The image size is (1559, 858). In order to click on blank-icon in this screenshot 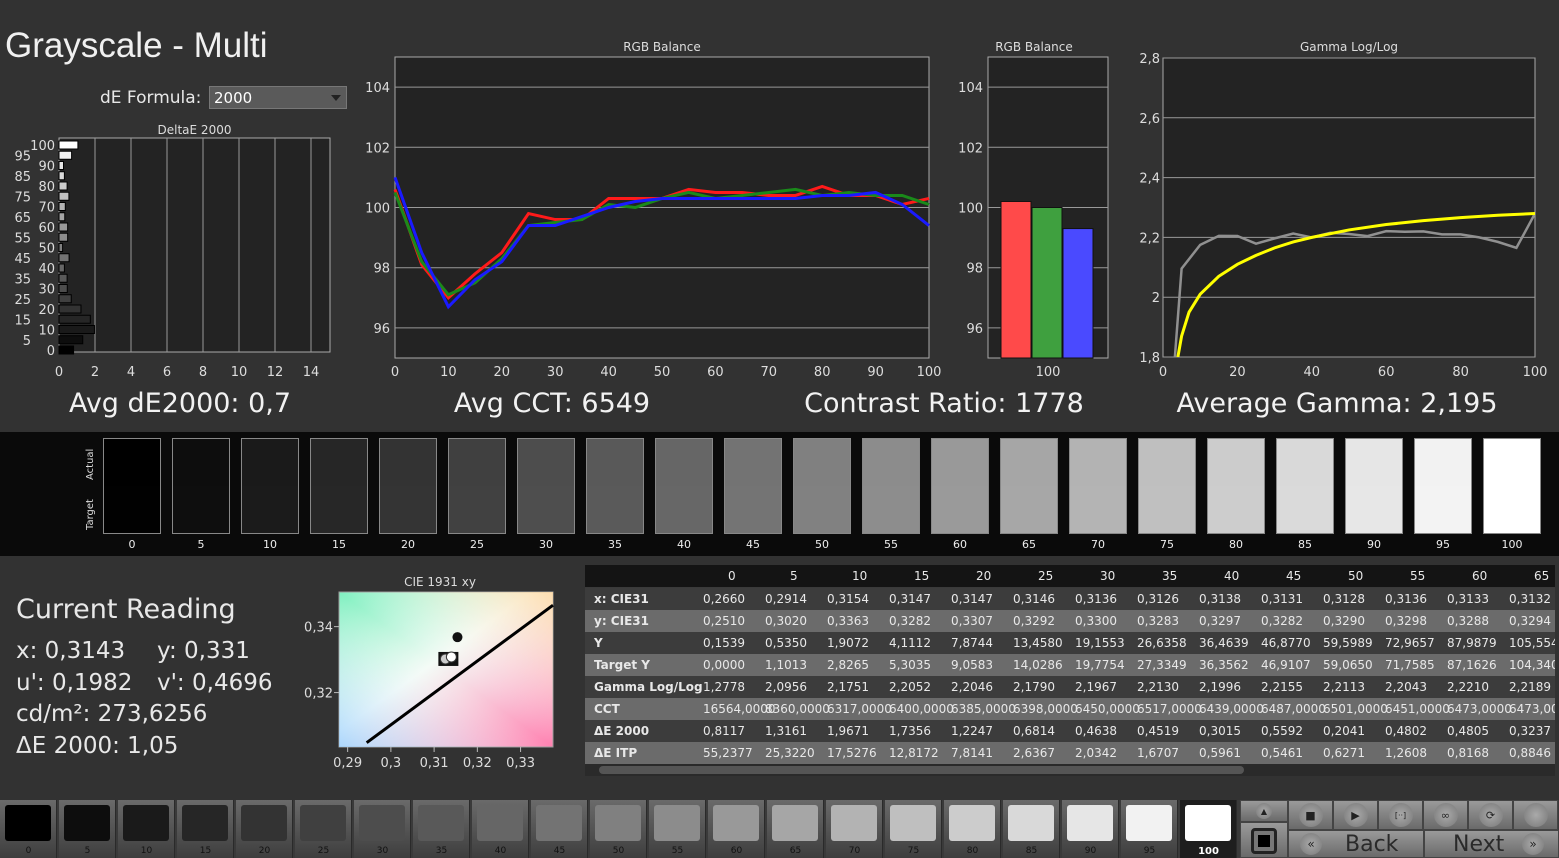, I will do `click(1535, 815)`.